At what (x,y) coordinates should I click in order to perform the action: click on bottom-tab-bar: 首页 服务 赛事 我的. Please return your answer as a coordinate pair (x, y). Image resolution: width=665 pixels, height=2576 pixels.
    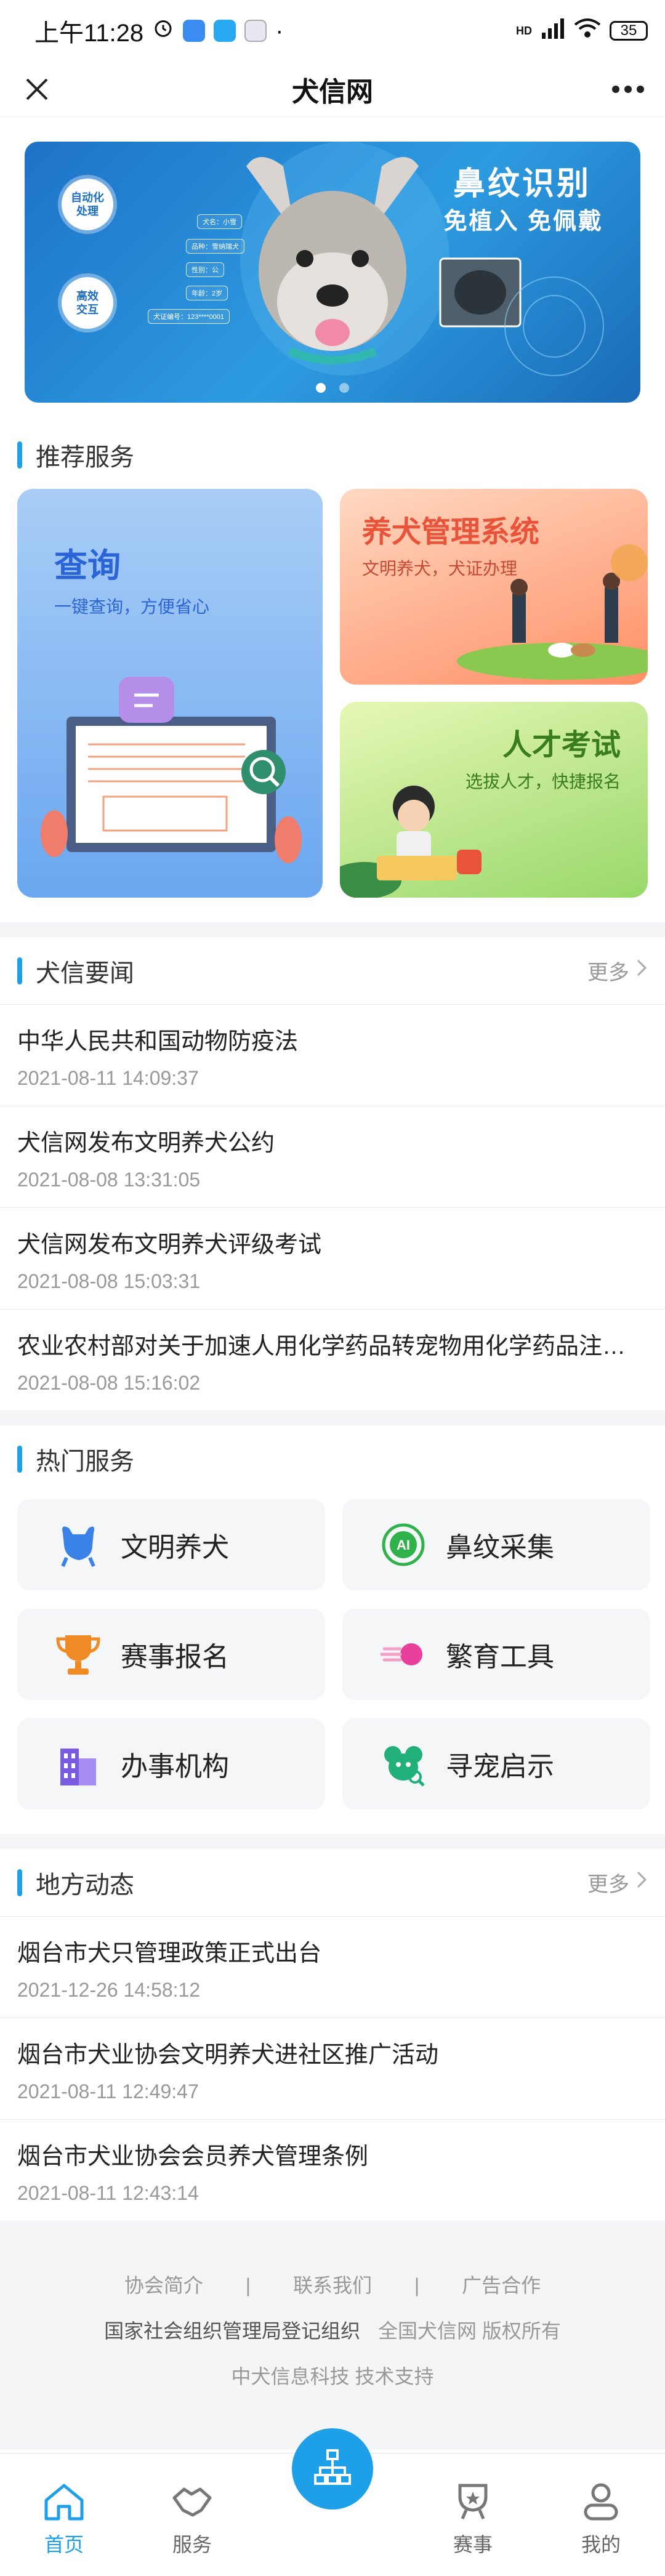
    Looking at the image, I should click on (332, 2502).